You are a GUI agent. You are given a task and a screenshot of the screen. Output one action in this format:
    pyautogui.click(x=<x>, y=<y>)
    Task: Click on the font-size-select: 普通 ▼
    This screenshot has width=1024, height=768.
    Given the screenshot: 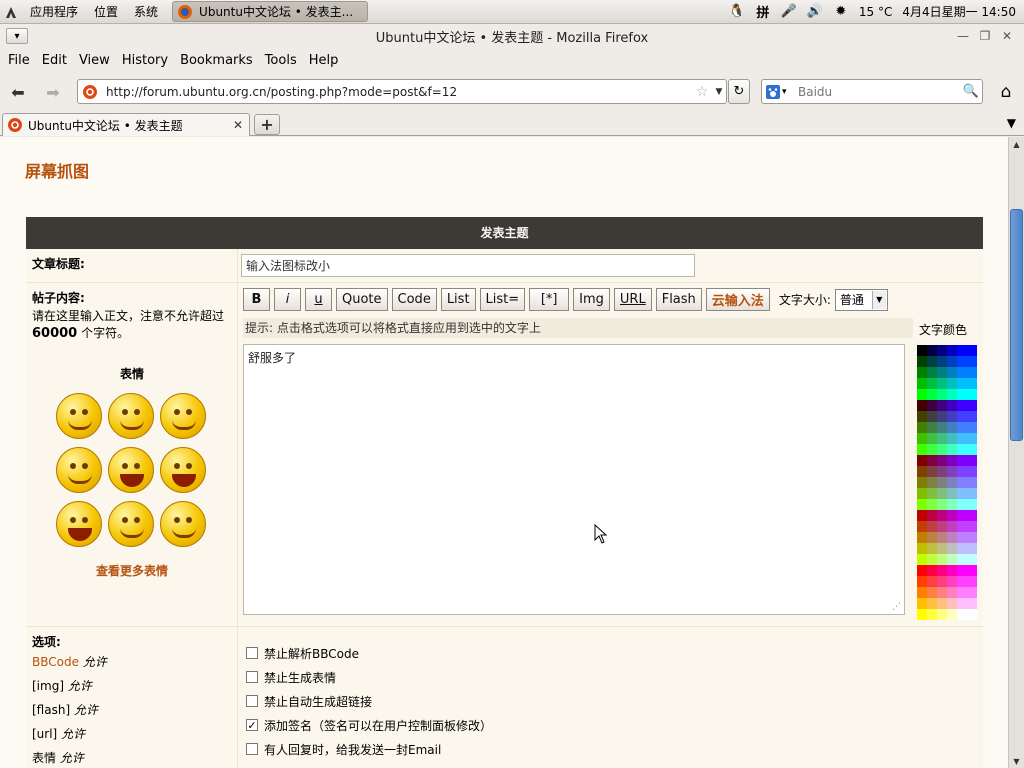 What is the action you would take?
    pyautogui.click(x=861, y=299)
    